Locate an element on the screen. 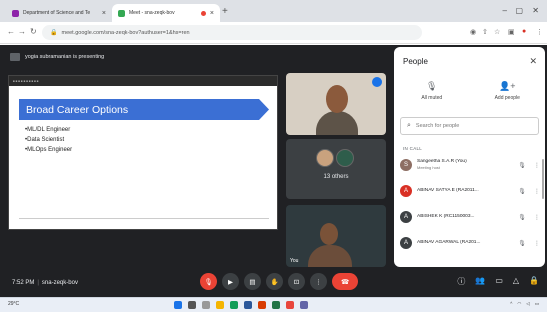 Image resolution: width=547 pixels, height=312 pixels. add-people-button: 👤+ Add people is located at coordinates (507, 91).